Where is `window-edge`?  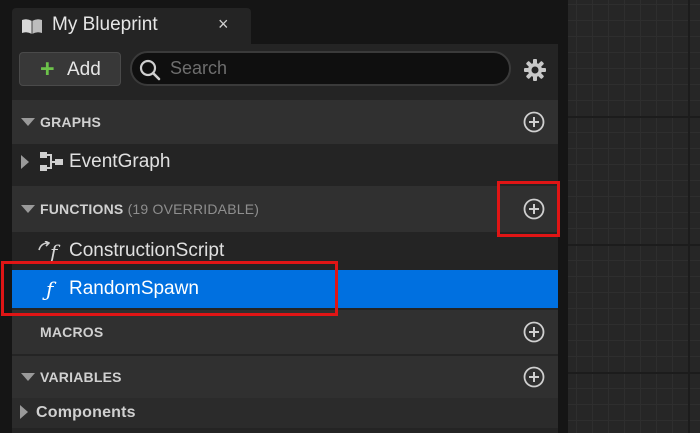 window-edge is located at coordinates (6, 216).